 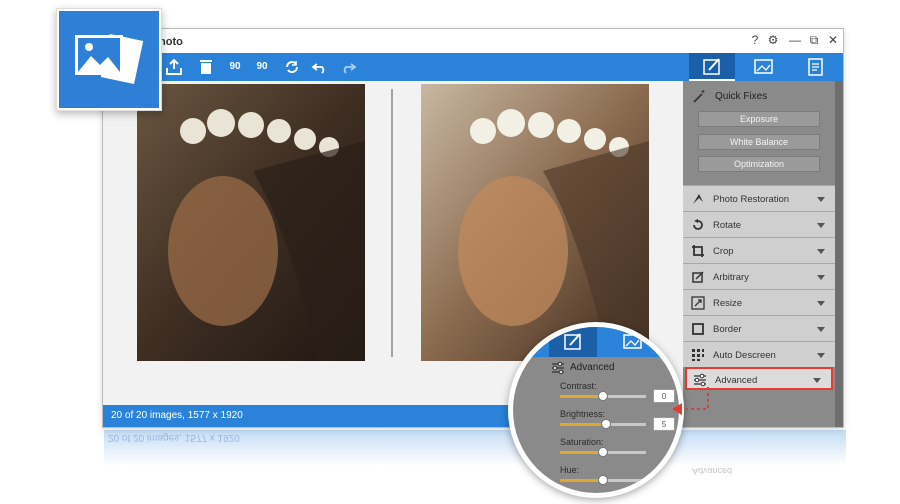 I want to click on section-label: Arbitrary, so click(x=731, y=277).